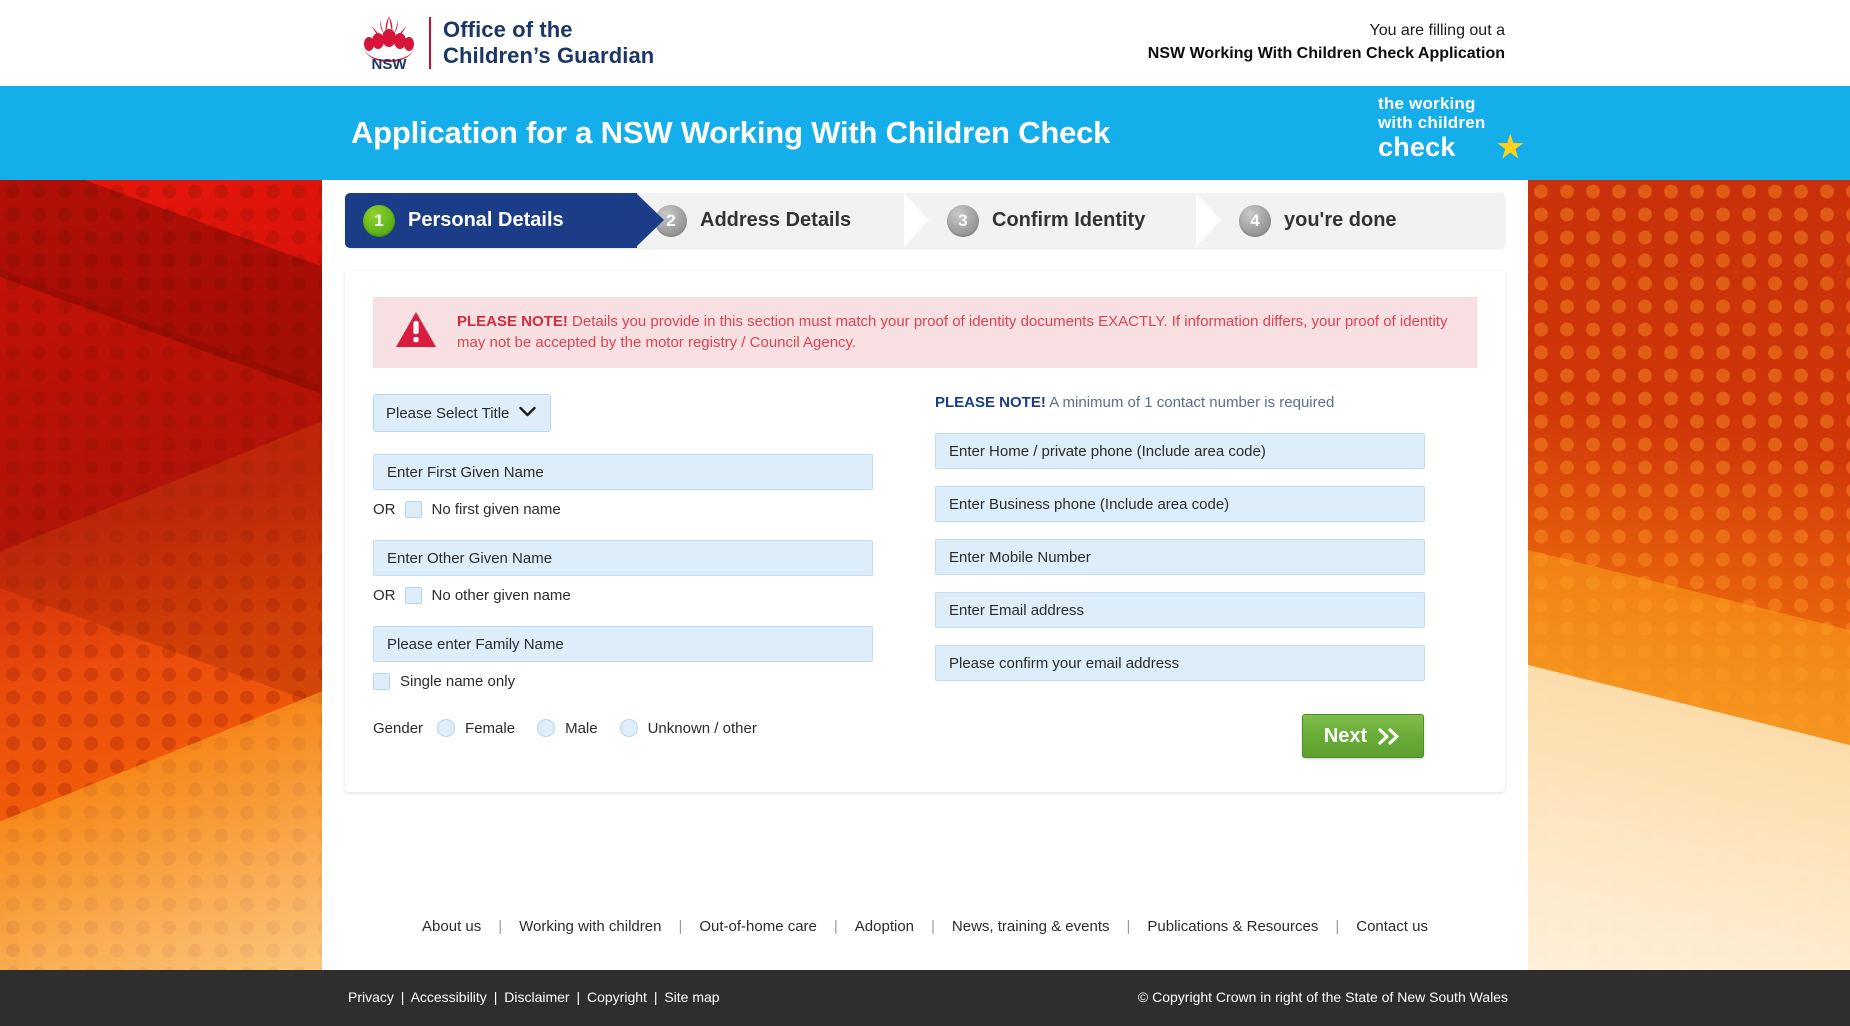 This screenshot has height=1026, width=1850. I want to click on gender-radio-male, so click(546, 728).